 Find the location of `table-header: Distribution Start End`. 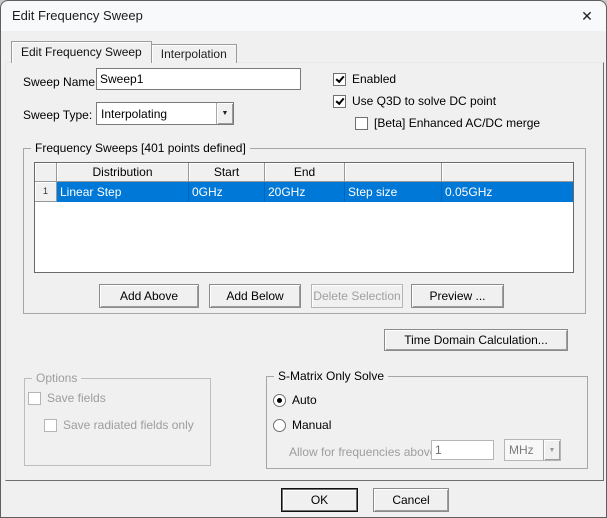

table-header: Distribution Start End is located at coordinates (304, 172).